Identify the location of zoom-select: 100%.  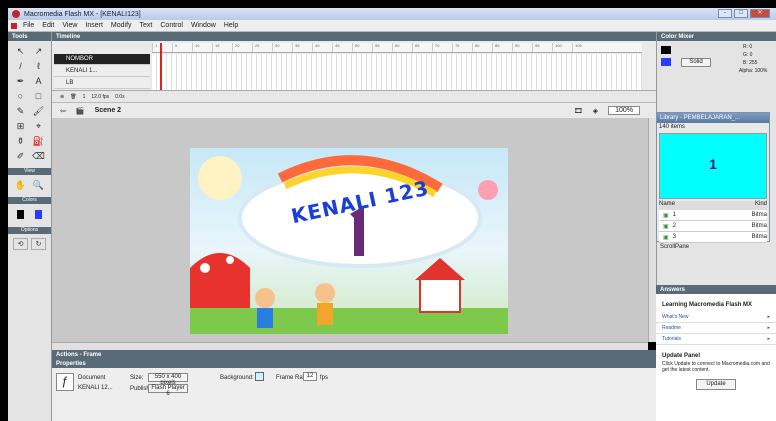
(624, 110).